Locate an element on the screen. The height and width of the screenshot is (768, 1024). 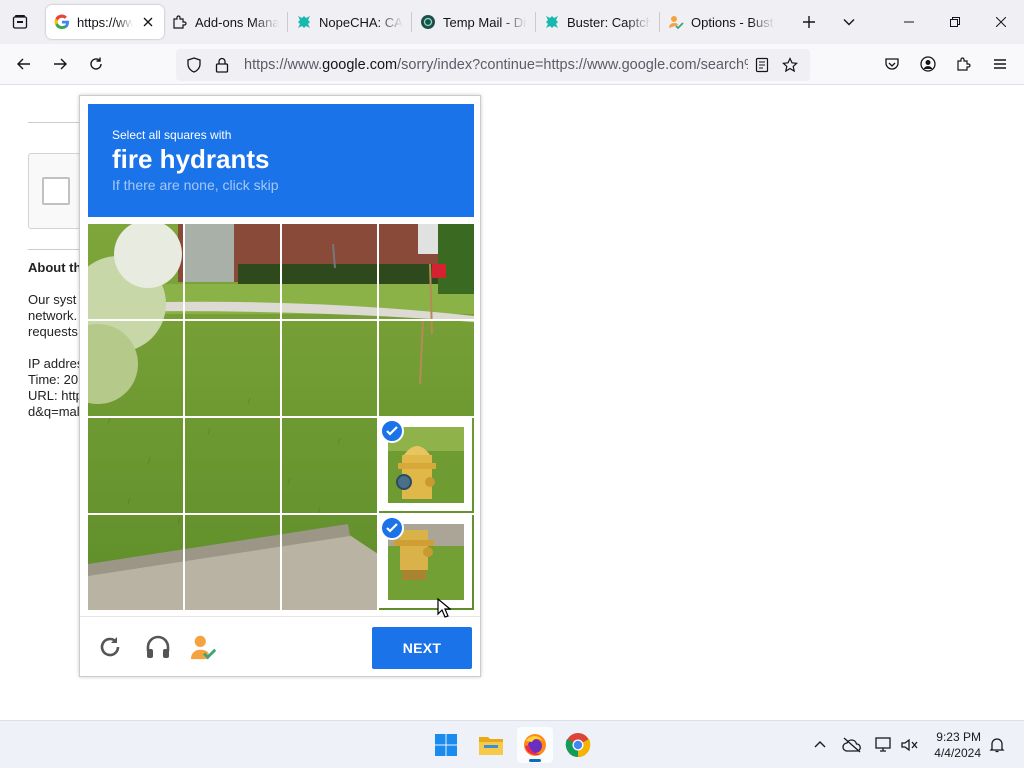
reload-challenge-button is located at coordinates (110, 647).